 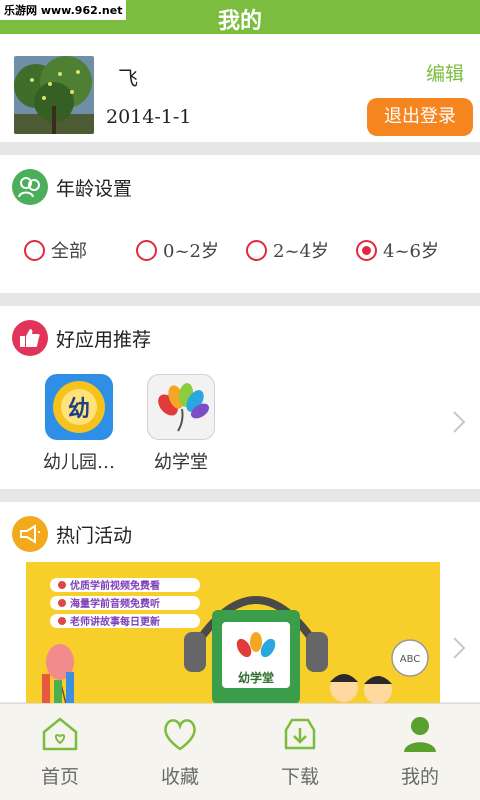 I want to click on users-icon, so click(x=30, y=187).